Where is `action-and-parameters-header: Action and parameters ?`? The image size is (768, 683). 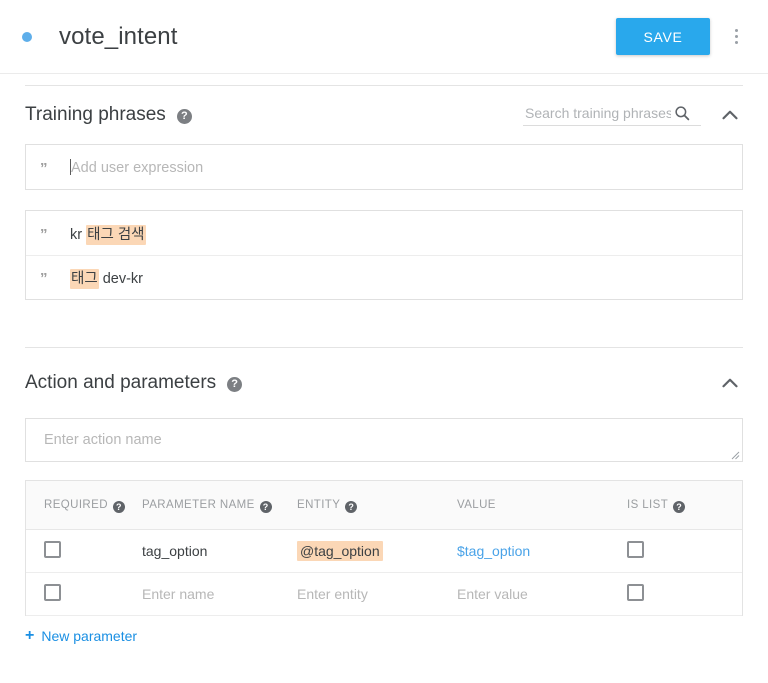
action-and-parameters-header: Action and parameters ? is located at coordinates (384, 383).